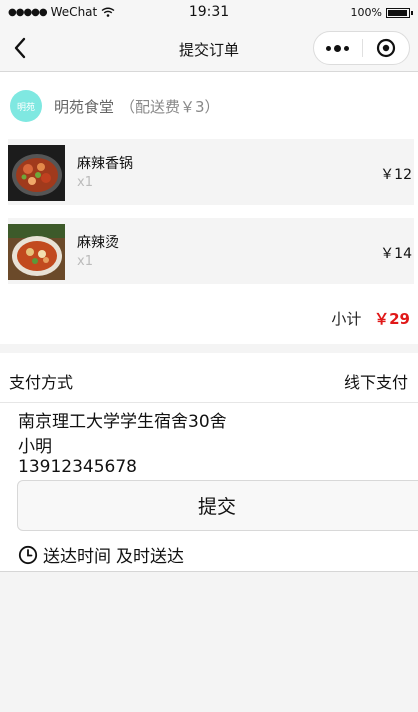 This screenshot has height=712, width=418. What do you see at coordinates (375, 382) in the screenshot?
I see `payment-method-value: 线下支付` at bounding box center [375, 382].